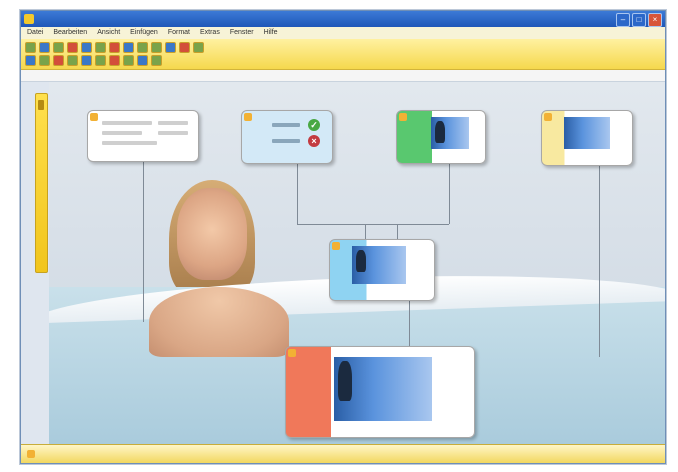  Describe the element at coordinates (287, 137) in the screenshot. I see `node-status: ✓ ×` at that location.